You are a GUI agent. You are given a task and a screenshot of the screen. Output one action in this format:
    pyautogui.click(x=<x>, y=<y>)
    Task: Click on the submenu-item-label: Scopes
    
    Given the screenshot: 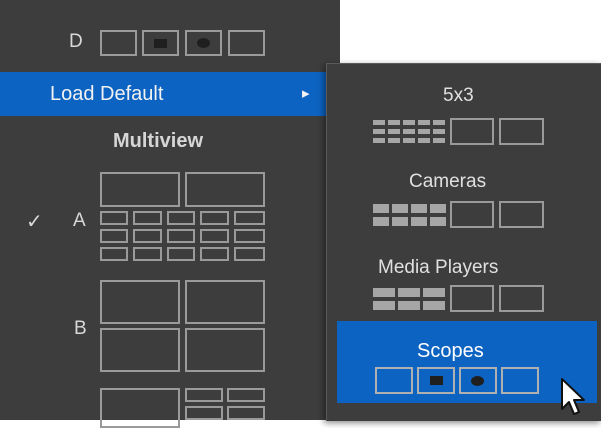 What is the action you would take?
    pyautogui.click(x=450, y=351)
    